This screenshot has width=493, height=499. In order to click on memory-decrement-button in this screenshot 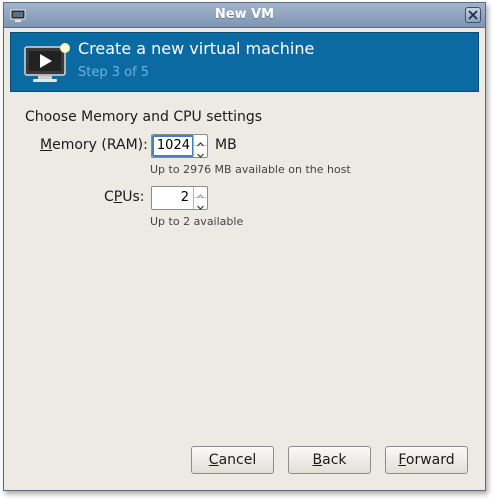, I will do `click(200, 152)`.